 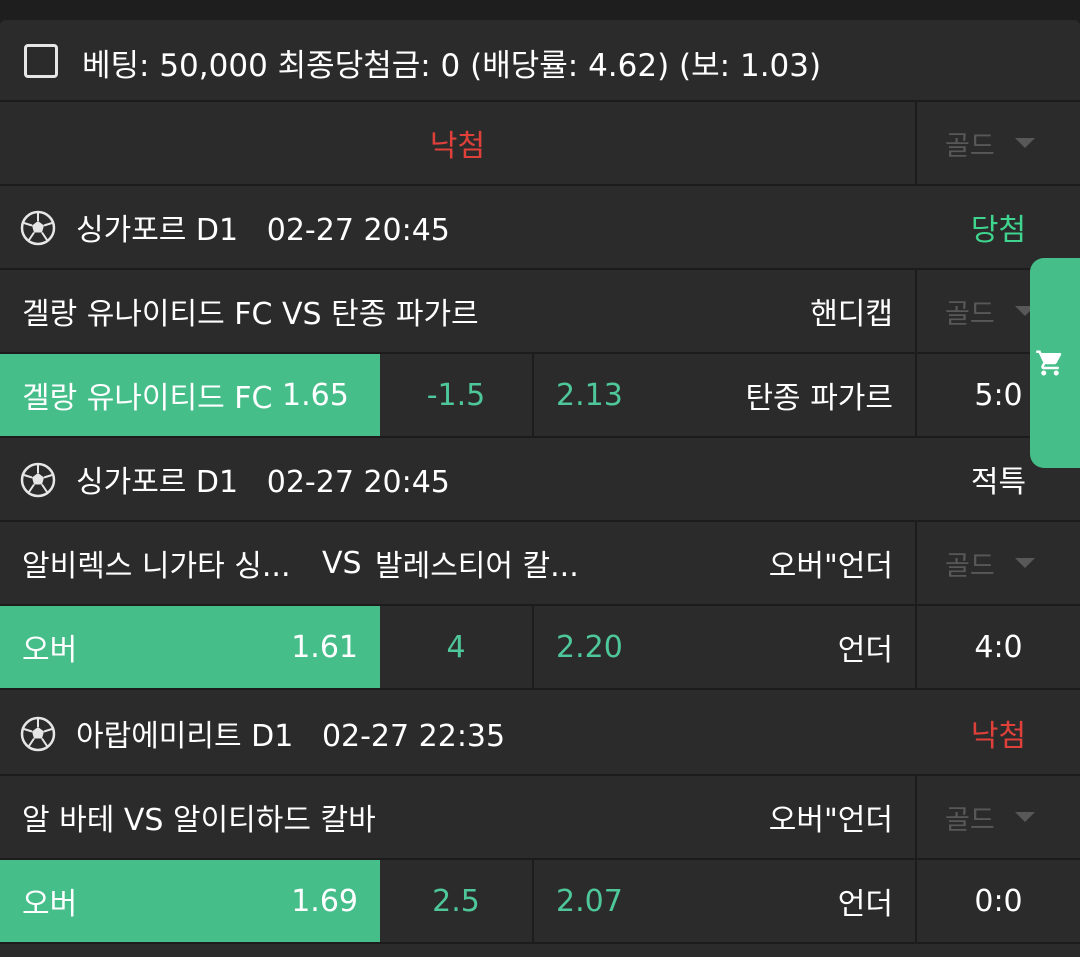 What do you see at coordinates (589, 901) in the screenshot?
I see `away-odds: 2.07` at bounding box center [589, 901].